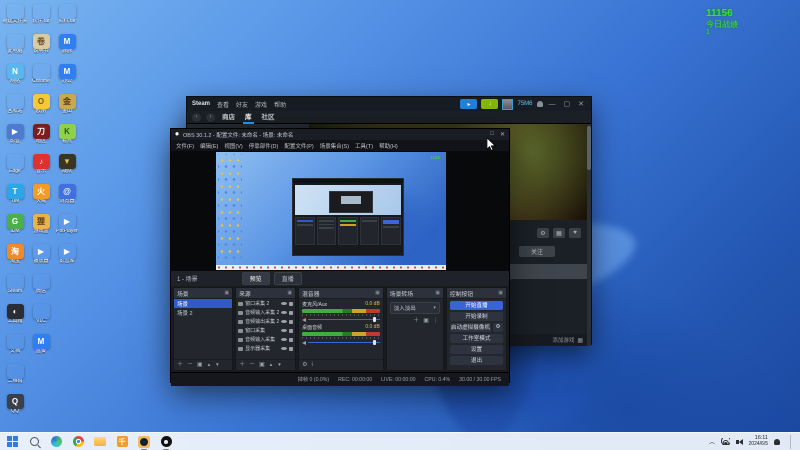  What do you see at coordinates (712, 441) in the screenshot?
I see `tray-chevron-icon: ︿` at bounding box center [712, 441].